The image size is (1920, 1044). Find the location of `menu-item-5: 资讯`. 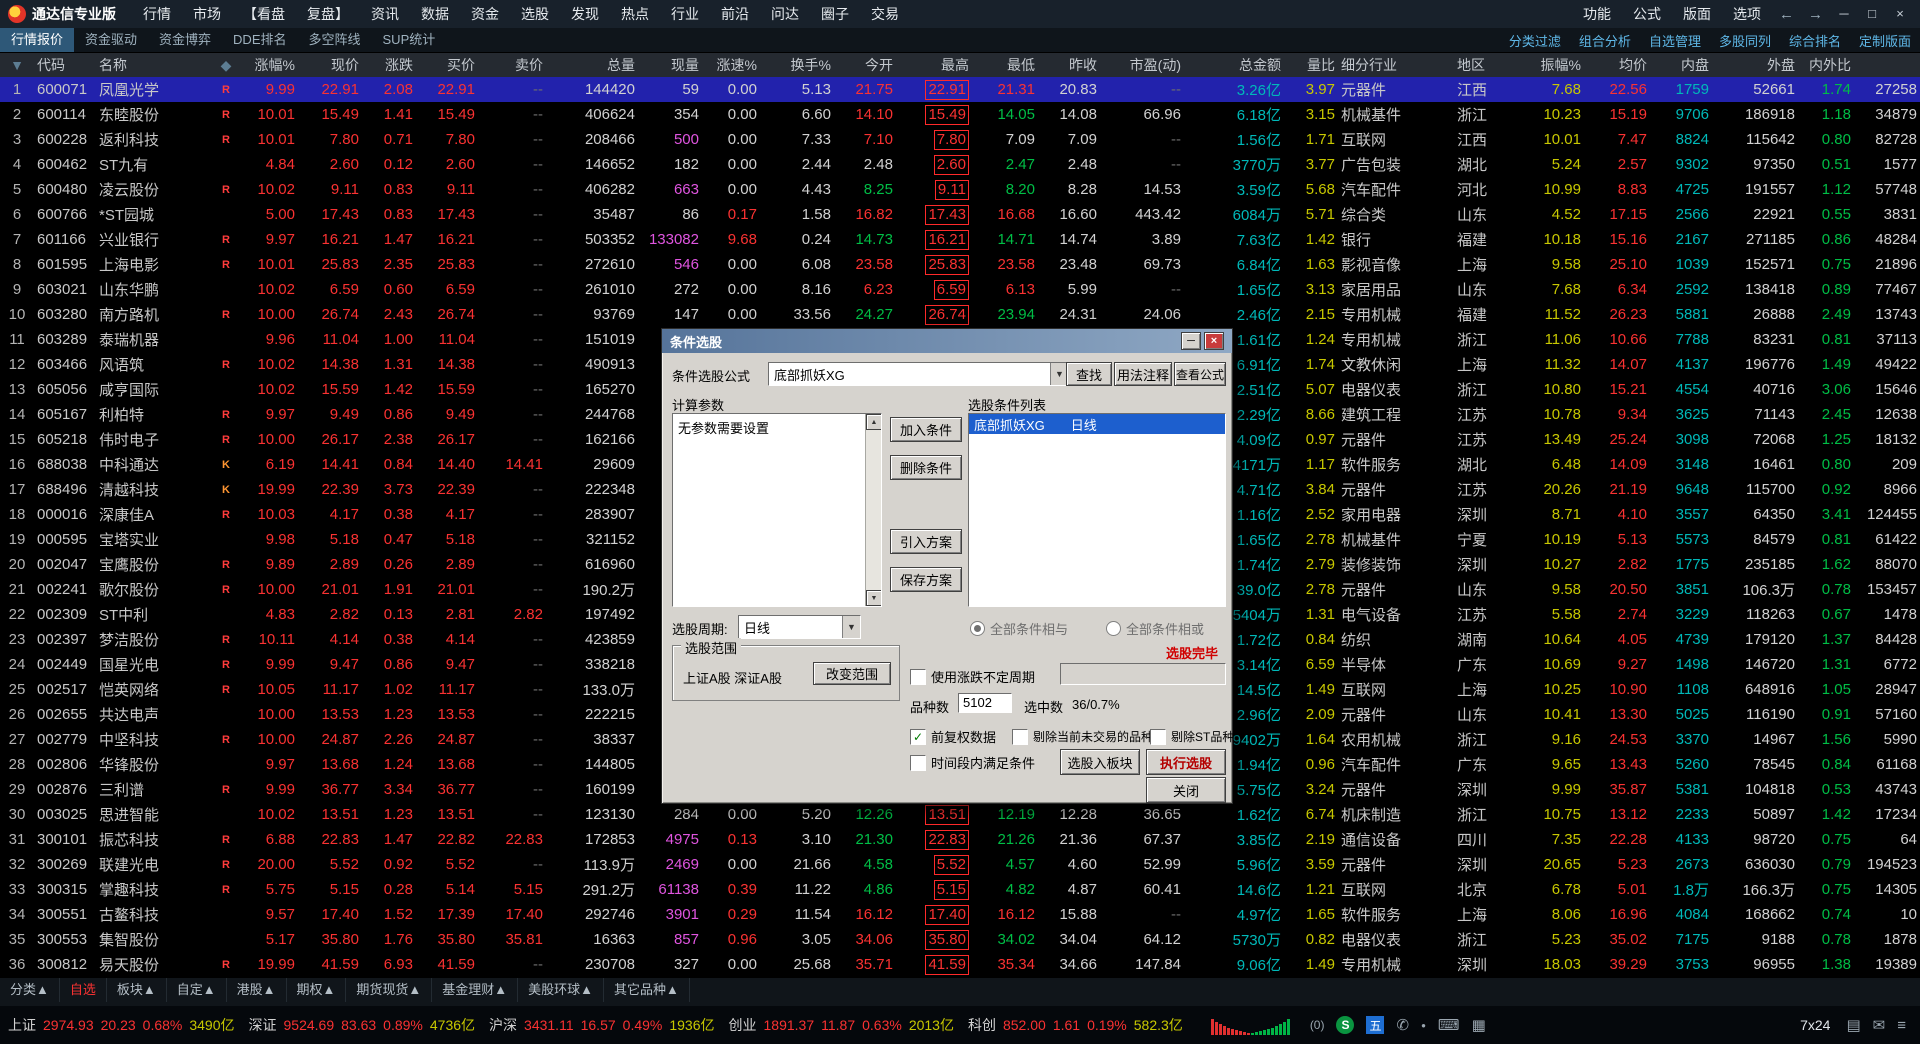

menu-item-5: 资讯 is located at coordinates (385, 14).